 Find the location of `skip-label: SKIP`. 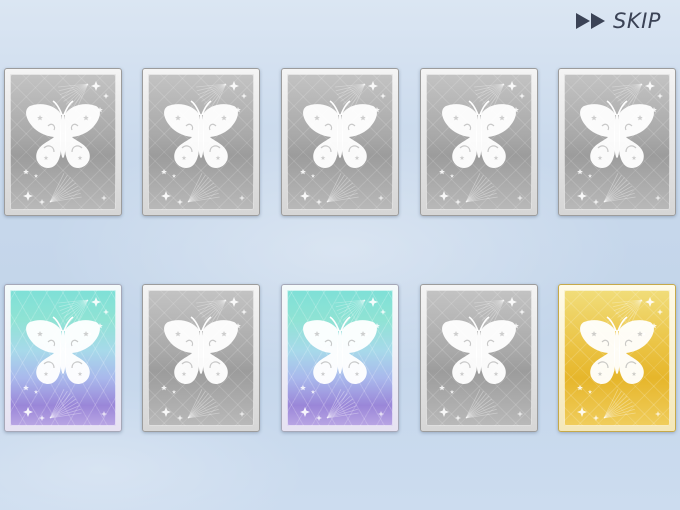

skip-label: SKIP is located at coordinates (637, 21).